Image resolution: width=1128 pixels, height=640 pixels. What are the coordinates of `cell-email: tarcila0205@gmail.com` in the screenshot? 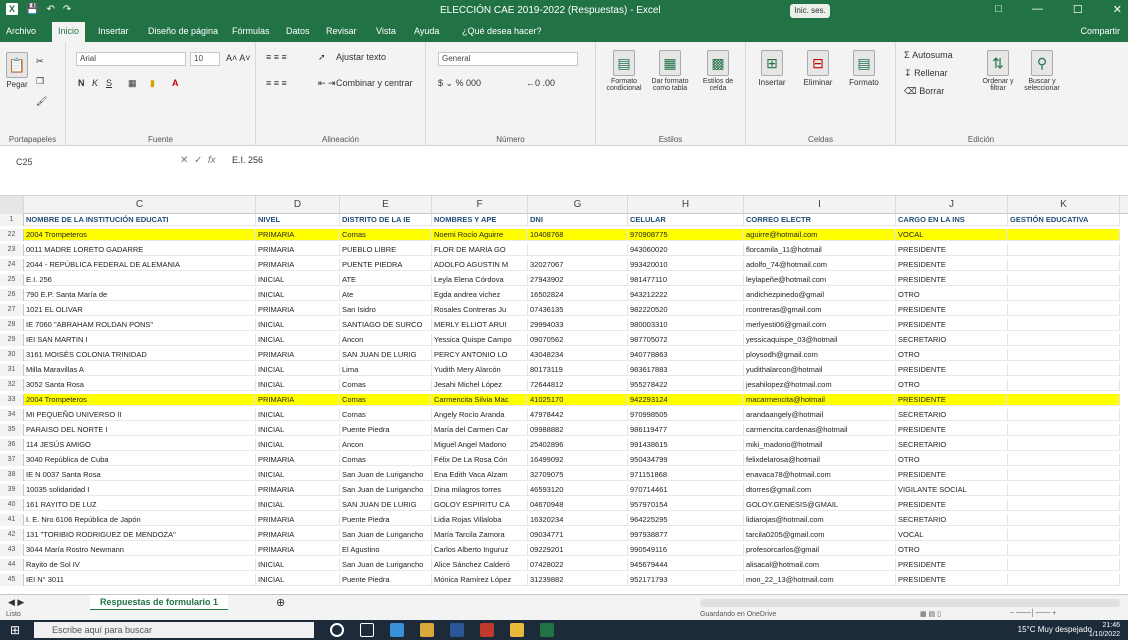 It's located at (820, 535).